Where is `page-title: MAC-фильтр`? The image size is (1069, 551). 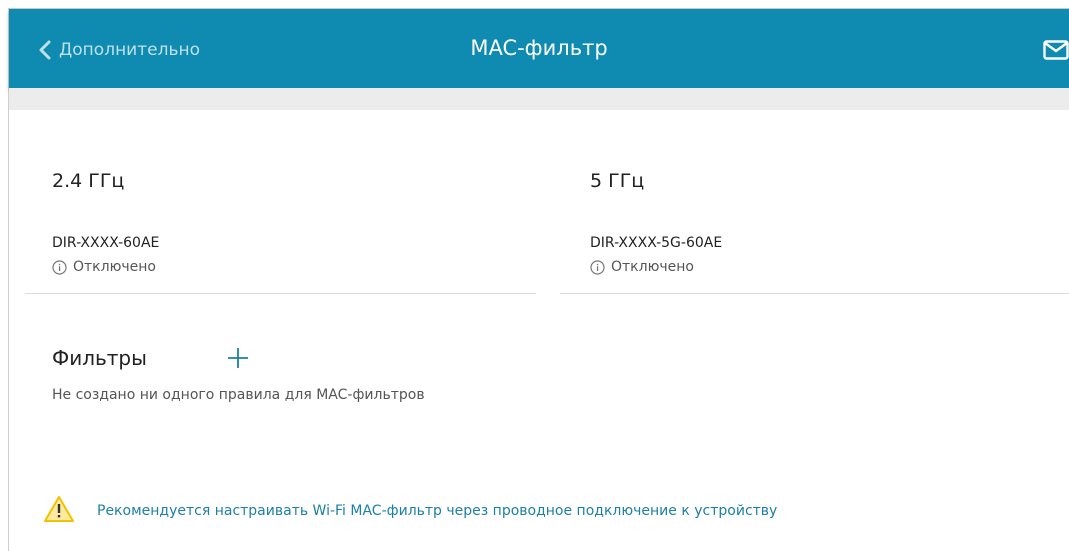
page-title: MAC-фильтр is located at coordinates (539, 48).